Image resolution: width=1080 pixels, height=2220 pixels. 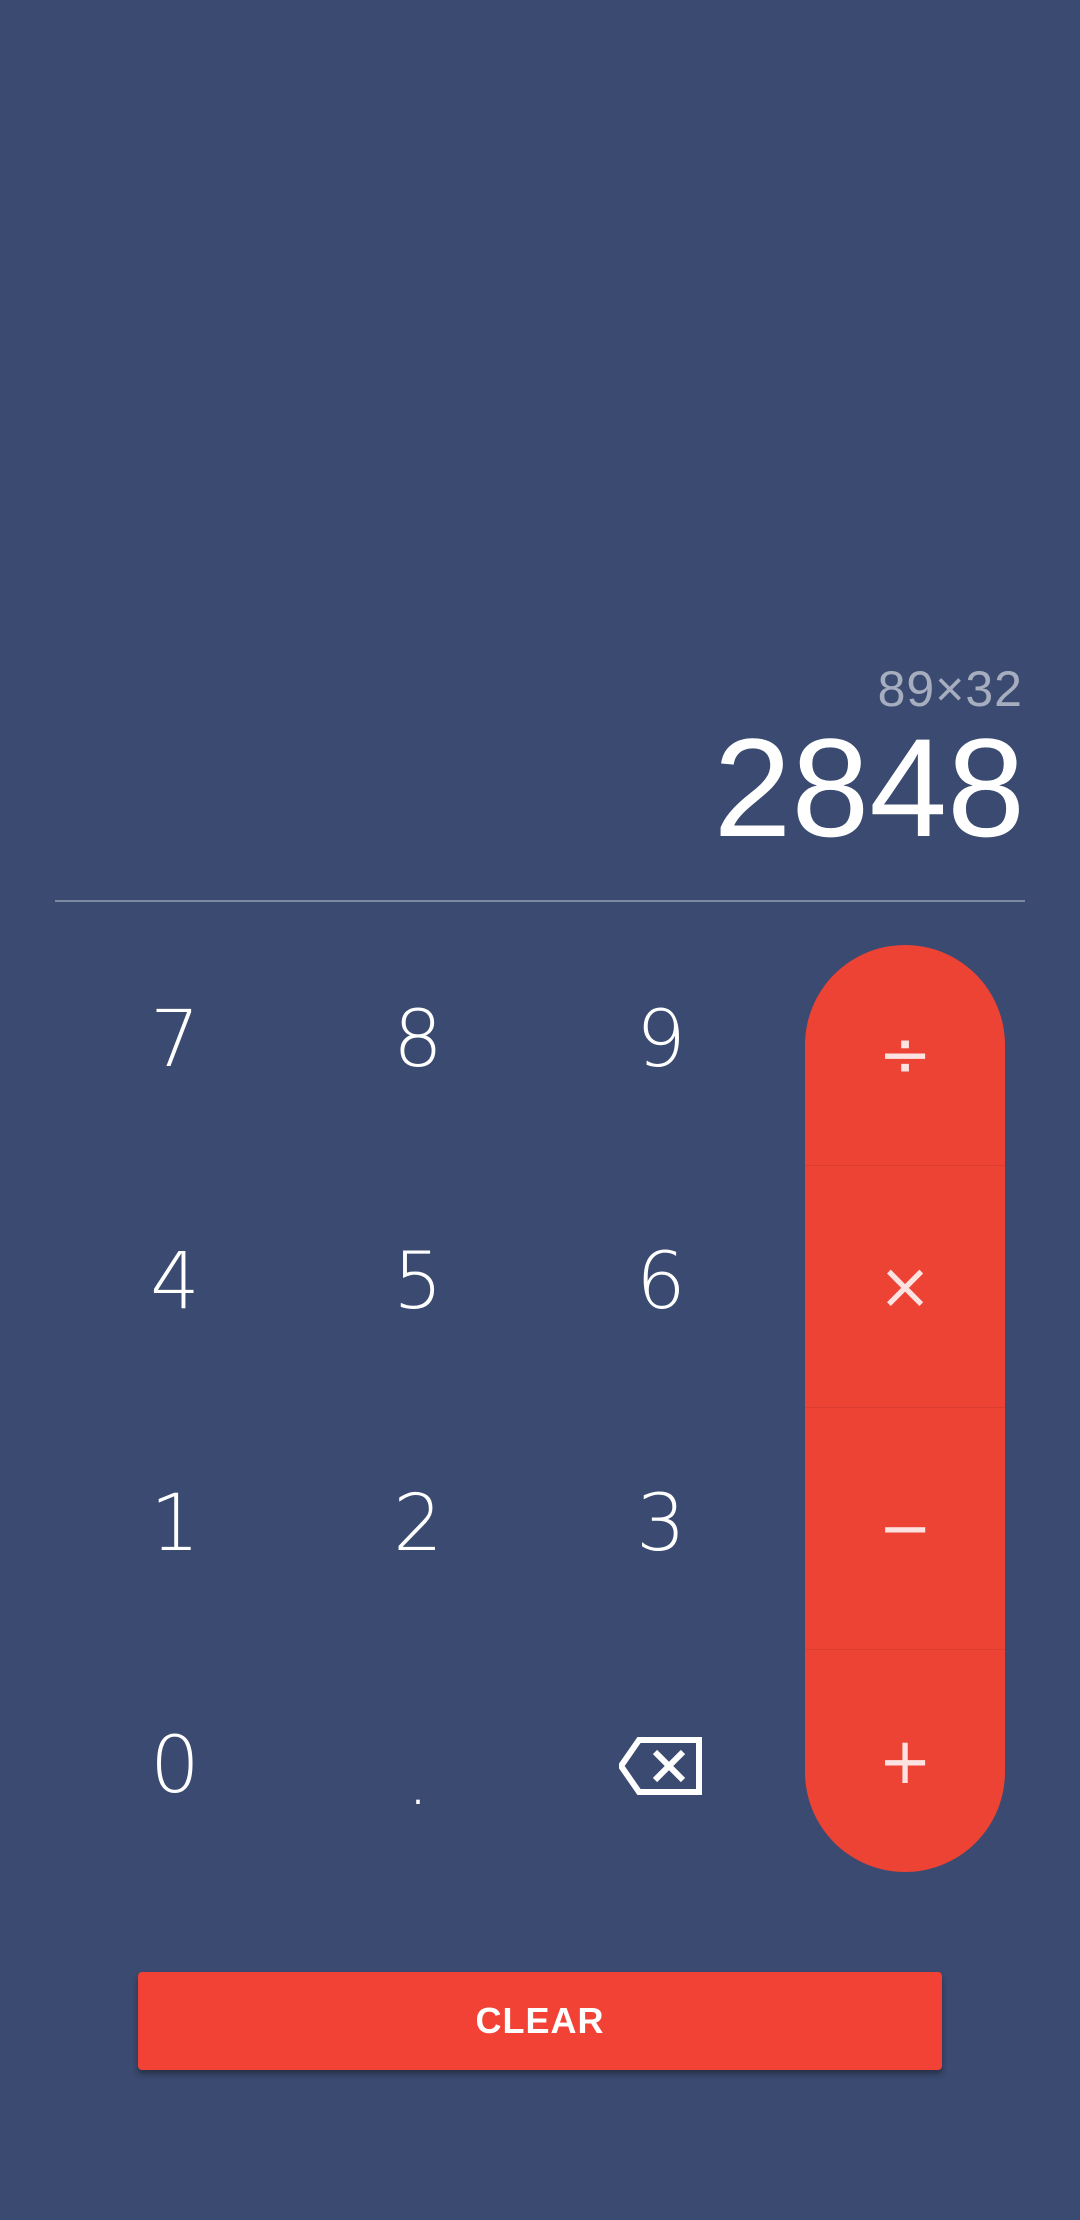 I want to click on key-7: 7, so click(x=175, y=1040).